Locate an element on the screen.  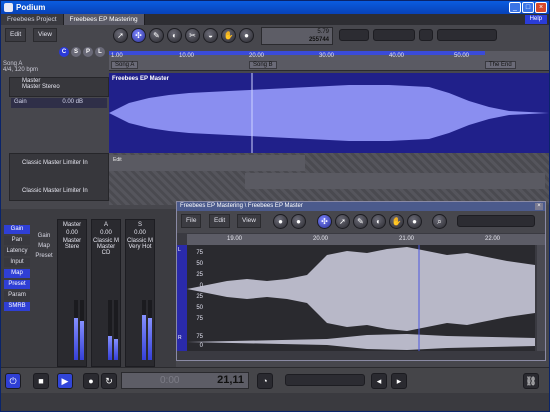
help-button: Help is located at coordinates (535, 19).